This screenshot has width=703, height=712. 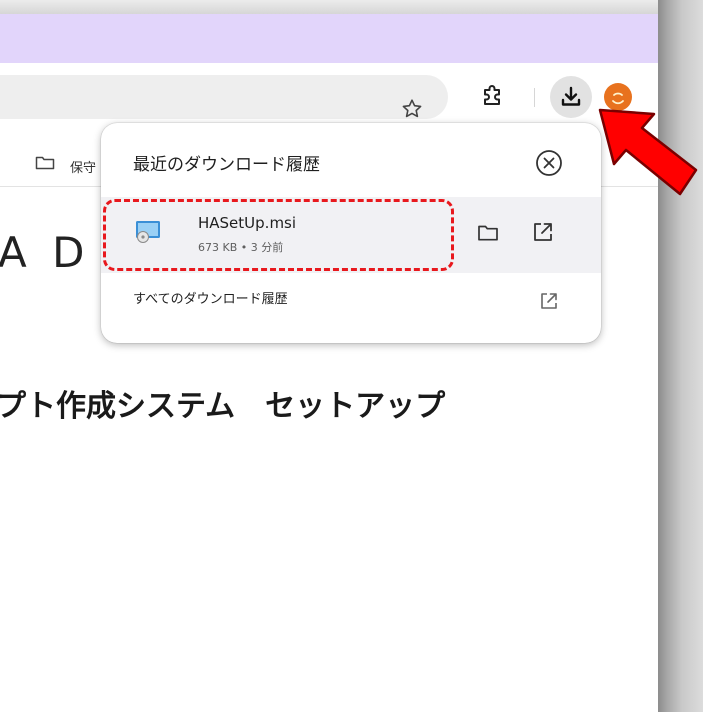 What do you see at coordinates (534, 97) in the screenshot?
I see `toolbar-separator` at bounding box center [534, 97].